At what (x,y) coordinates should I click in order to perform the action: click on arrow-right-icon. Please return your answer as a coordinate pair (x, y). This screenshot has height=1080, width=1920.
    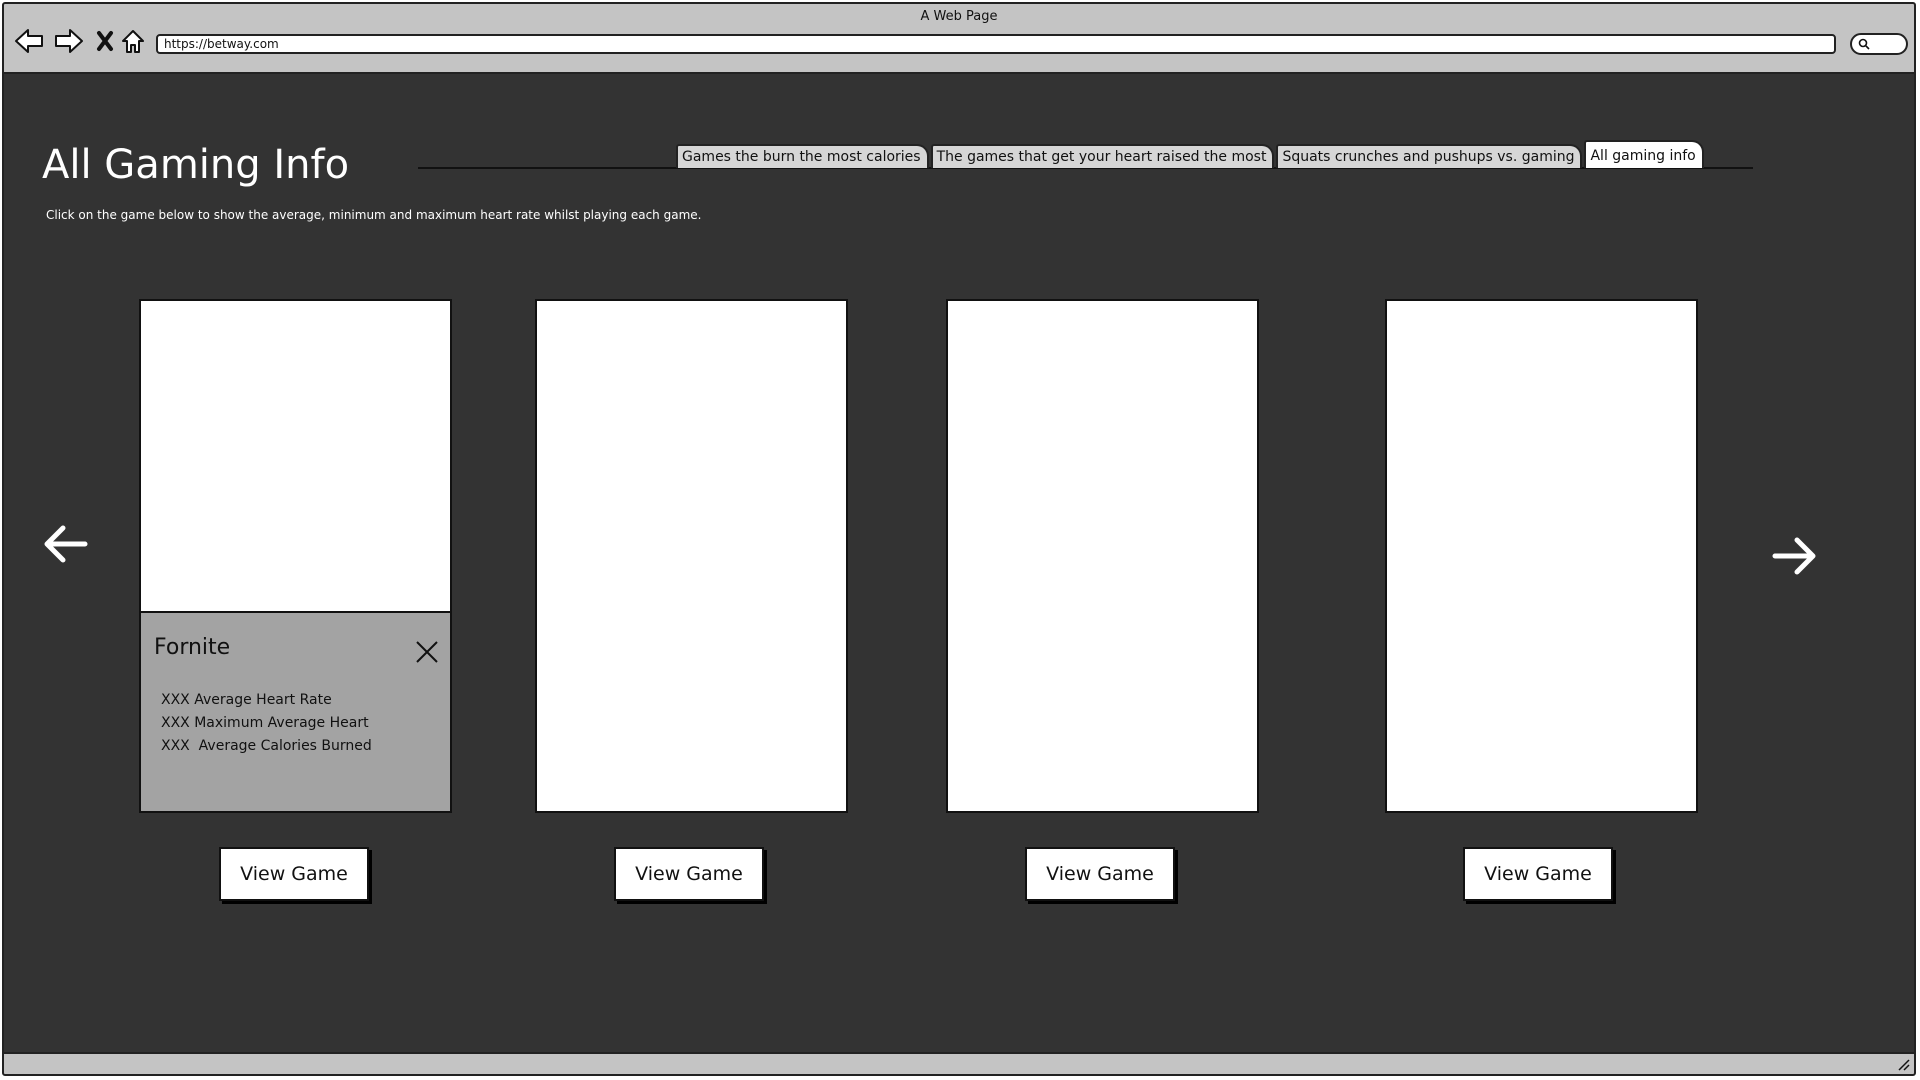
    Looking at the image, I should click on (1794, 556).